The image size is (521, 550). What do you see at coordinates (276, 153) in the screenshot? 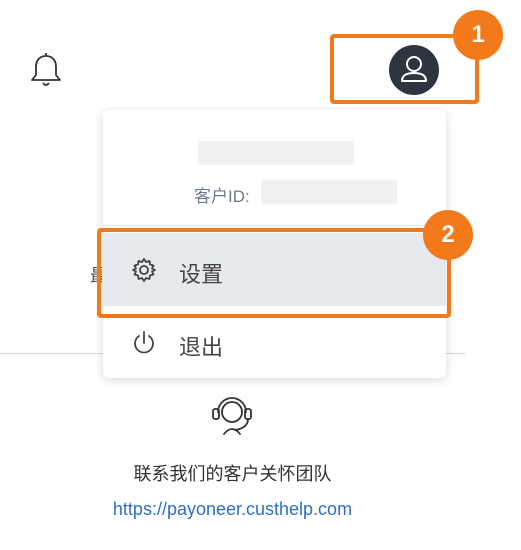
I see `redacted-user-name` at bounding box center [276, 153].